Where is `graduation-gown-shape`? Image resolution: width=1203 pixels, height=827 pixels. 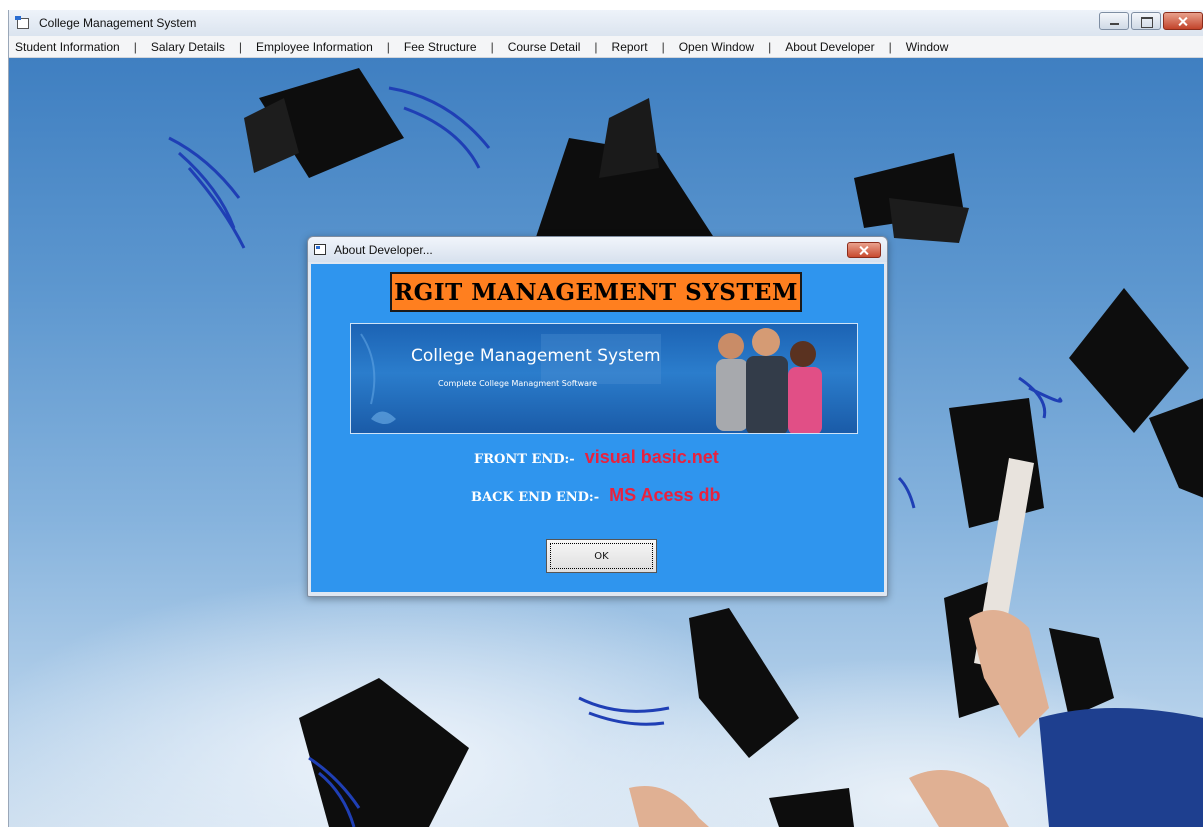
graduation-gown-shape is located at coordinates (1121, 767).